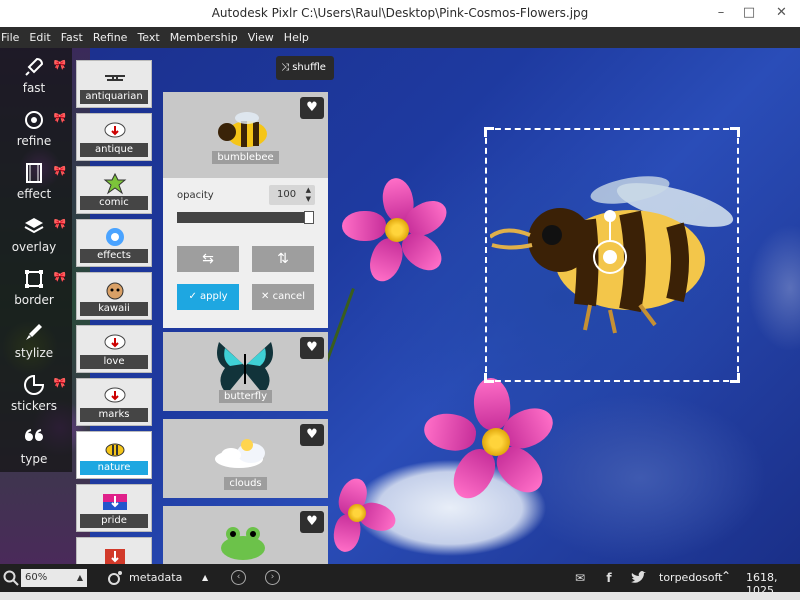  I want to click on mail-icon: ✉, so click(580, 578).